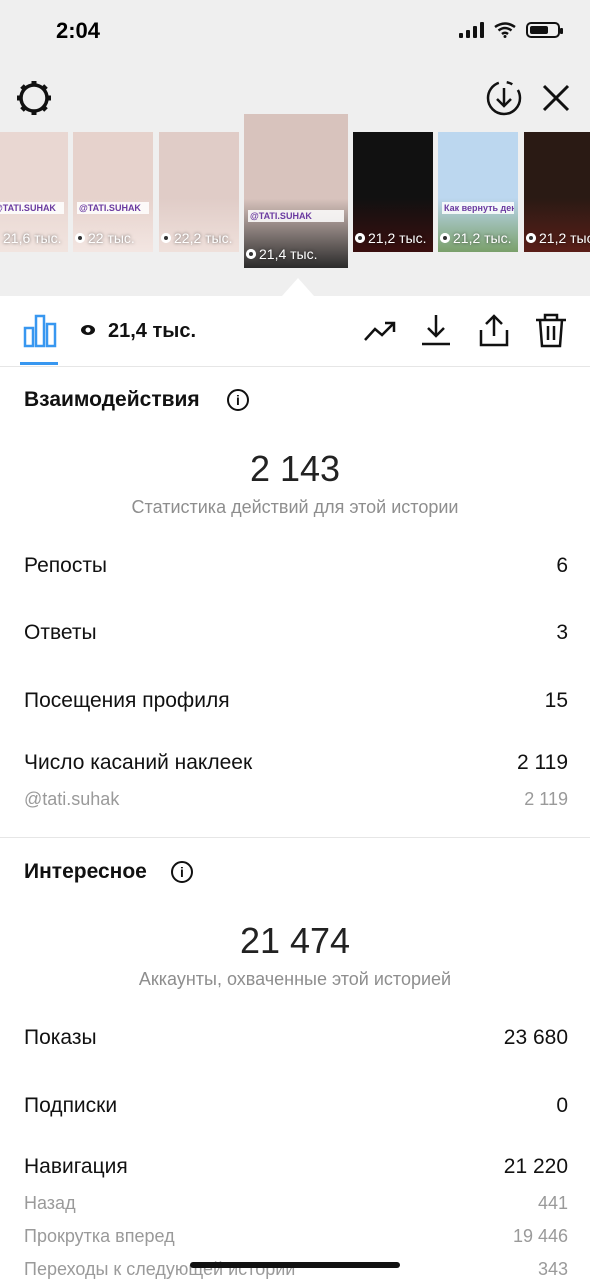 The width and height of the screenshot is (590, 1280). What do you see at coordinates (295, 331) in the screenshot?
I see `insights-toolbar: 21,4 тыс.` at bounding box center [295, 331].